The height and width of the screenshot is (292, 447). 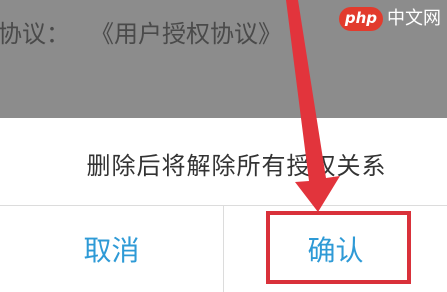 I want to click on php-logo: php, so click(x=360, y=19).